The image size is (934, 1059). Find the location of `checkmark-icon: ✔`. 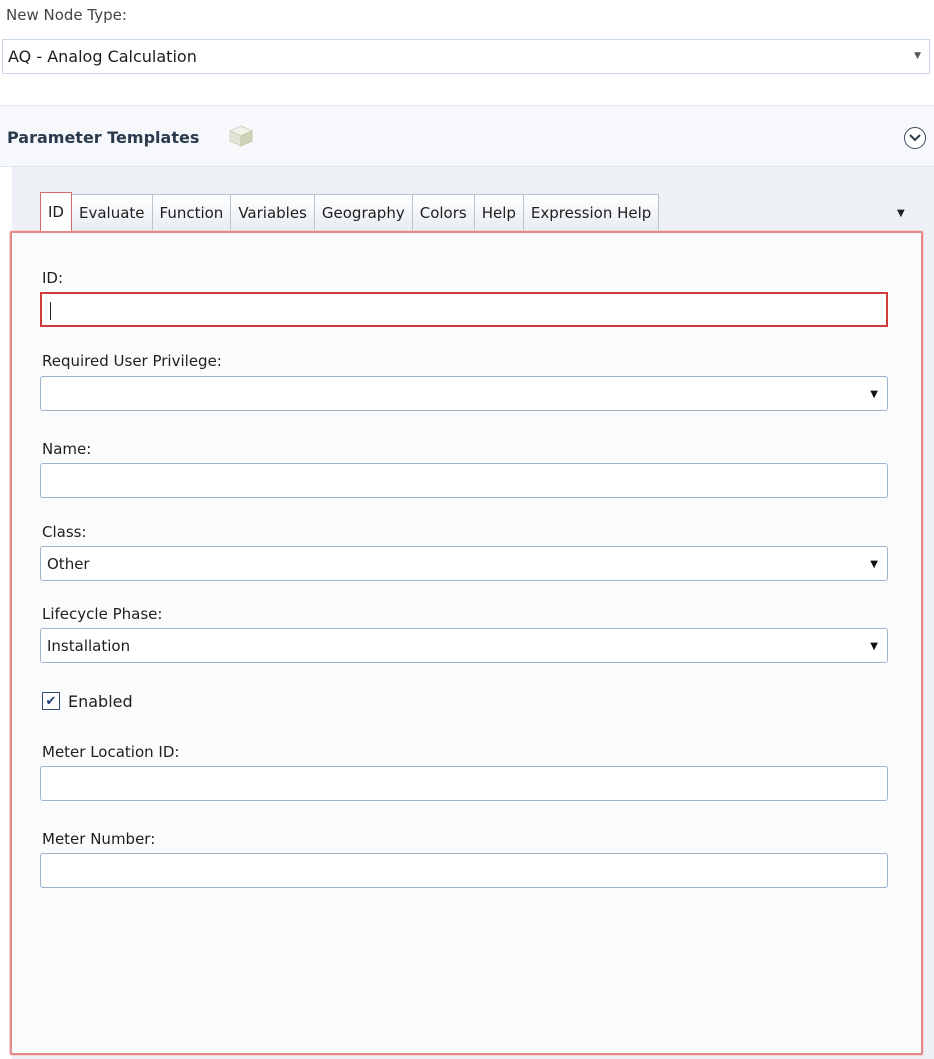

checkmark-icon: ✔ is located at coordinates (51, 701).